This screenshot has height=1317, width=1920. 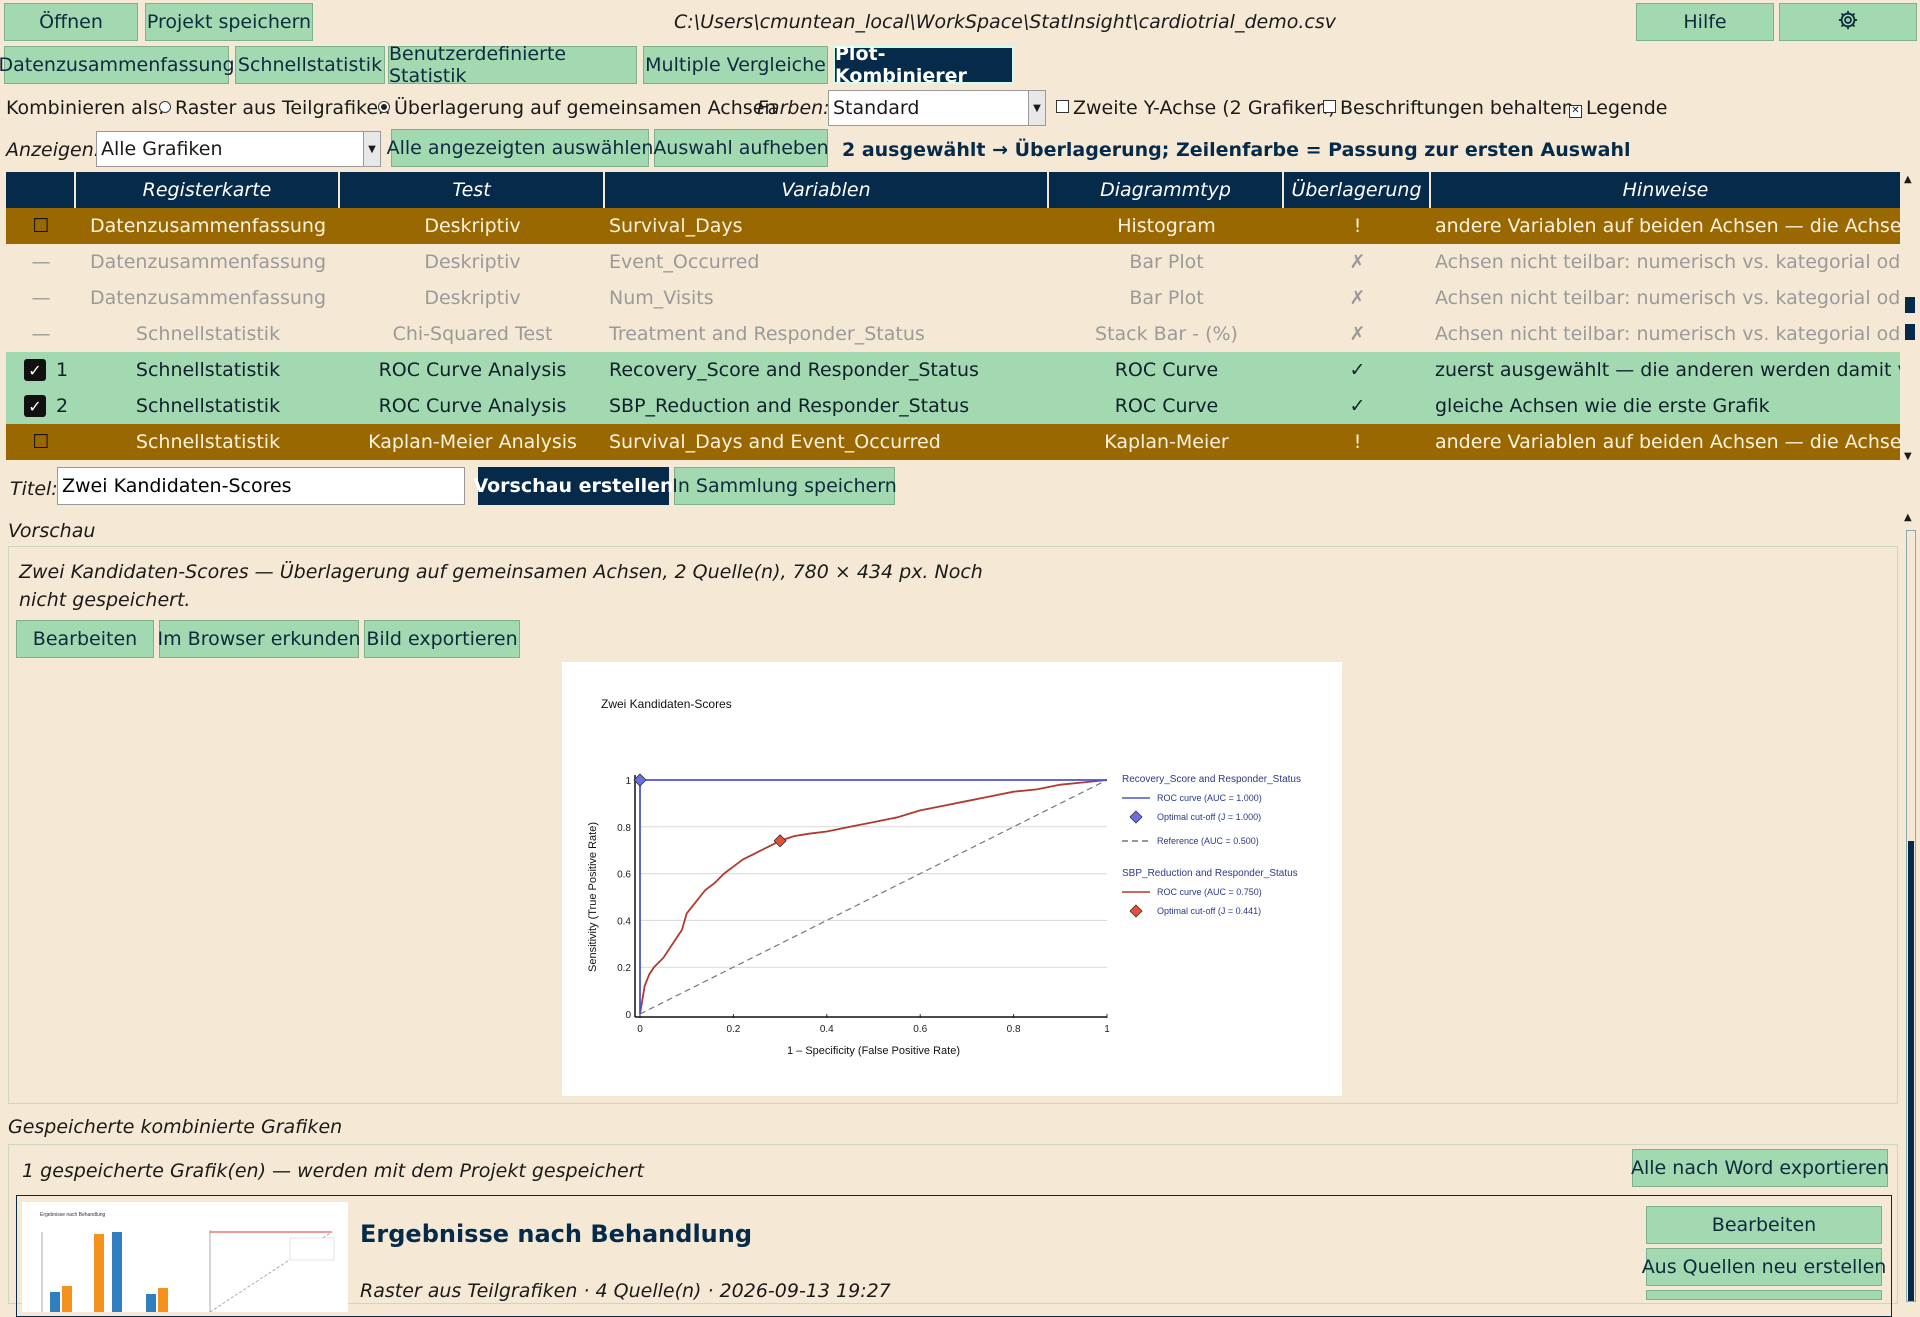 I want to click on selection-order: 2, so click(x=62, y=406).